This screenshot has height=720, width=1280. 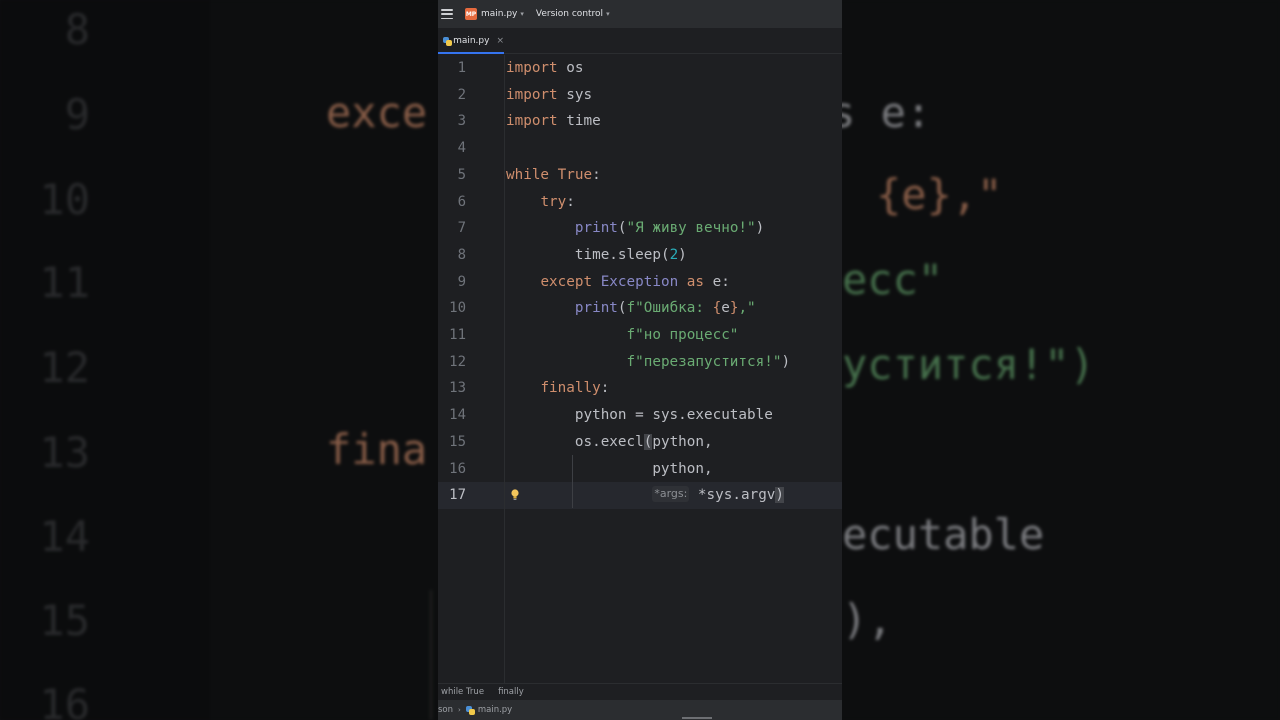 What do you see at coordinates (569, 14) in the screenshot?
I see `version-control-menu: Version control` at bounding box center [569, 14].